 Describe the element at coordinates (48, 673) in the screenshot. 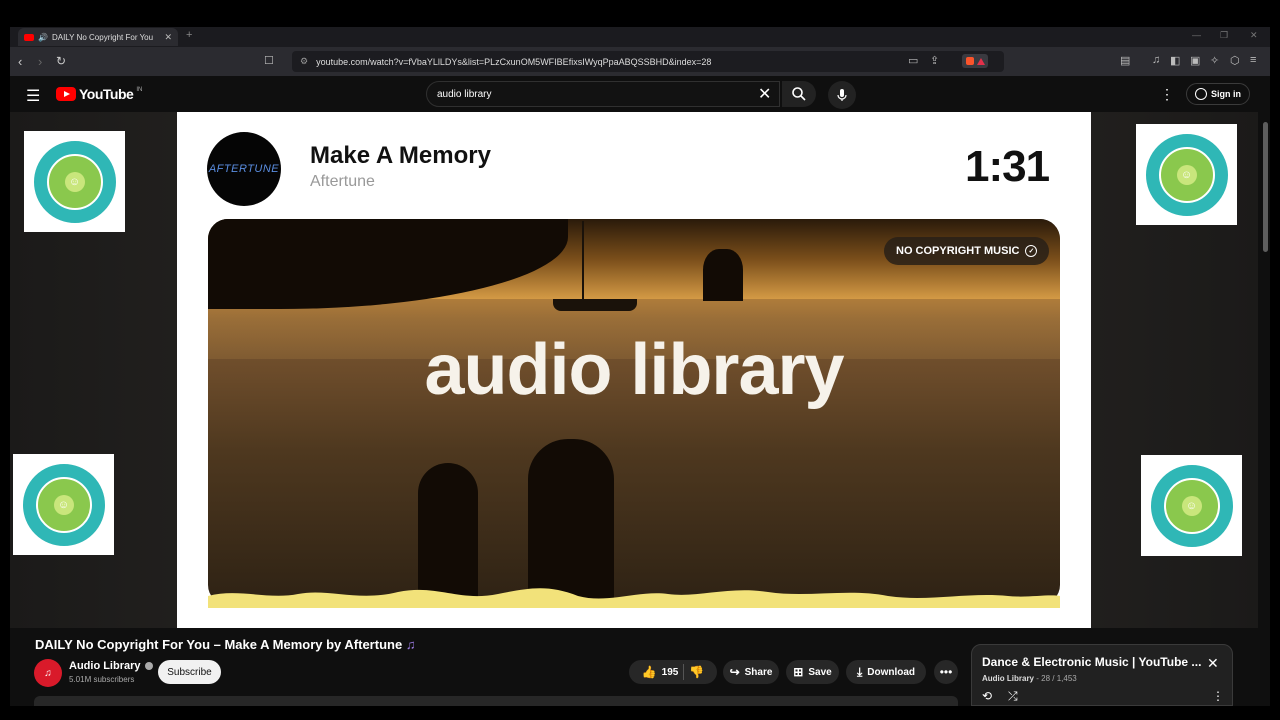

I see `channel-avatar: ♫` at that location.